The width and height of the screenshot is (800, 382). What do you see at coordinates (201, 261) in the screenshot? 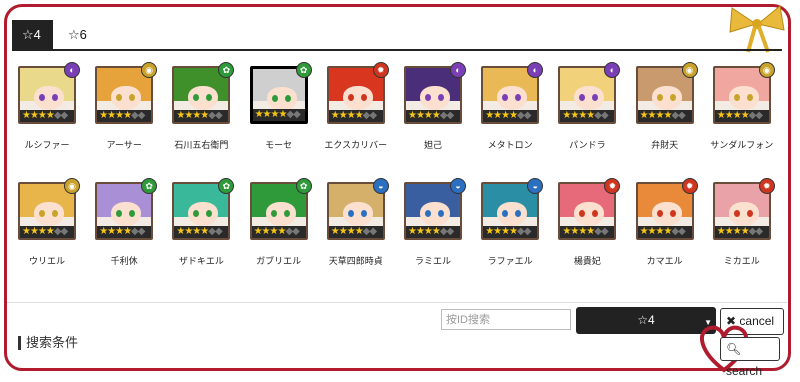
I see `character-name: ザドキエル` at bounding box center [201, 261].